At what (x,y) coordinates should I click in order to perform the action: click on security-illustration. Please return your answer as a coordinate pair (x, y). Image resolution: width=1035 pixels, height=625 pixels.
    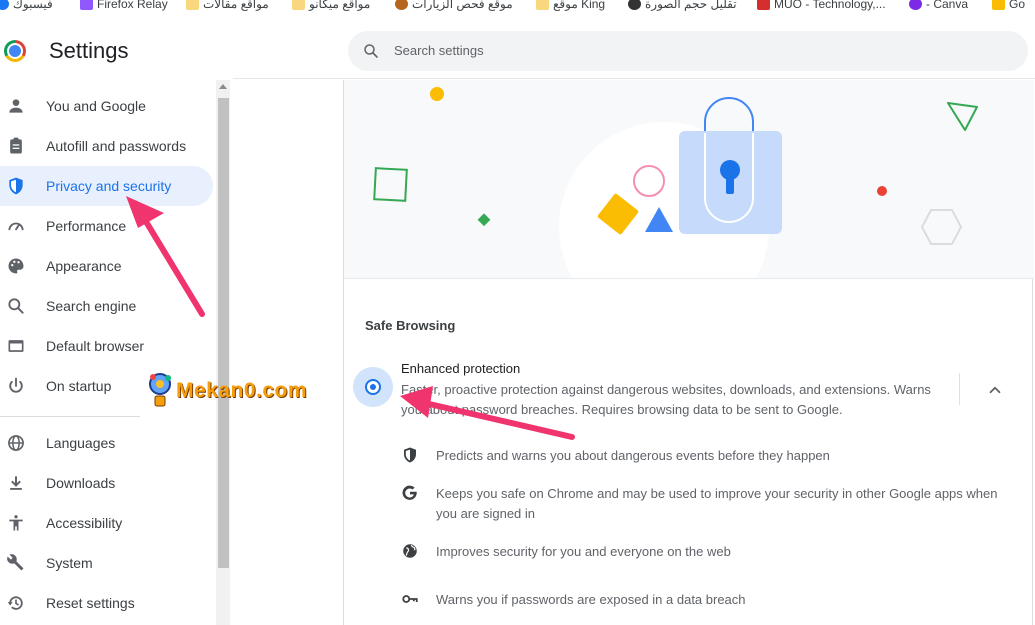
    Looking at the image, I should click on (675, 166).